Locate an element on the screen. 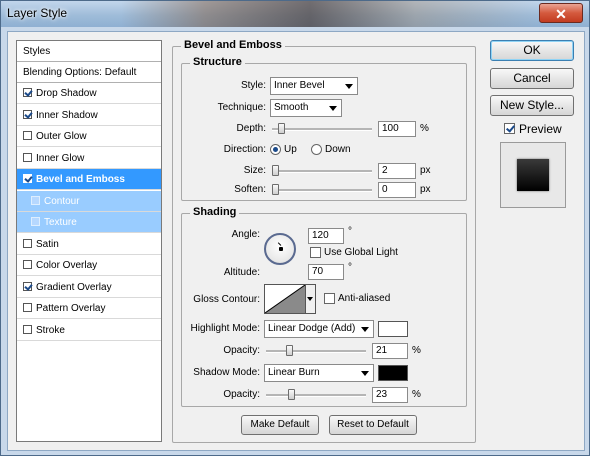 This screenshot has width=590, height=456. soften-input: 0 is located at coordinates (397, 190).